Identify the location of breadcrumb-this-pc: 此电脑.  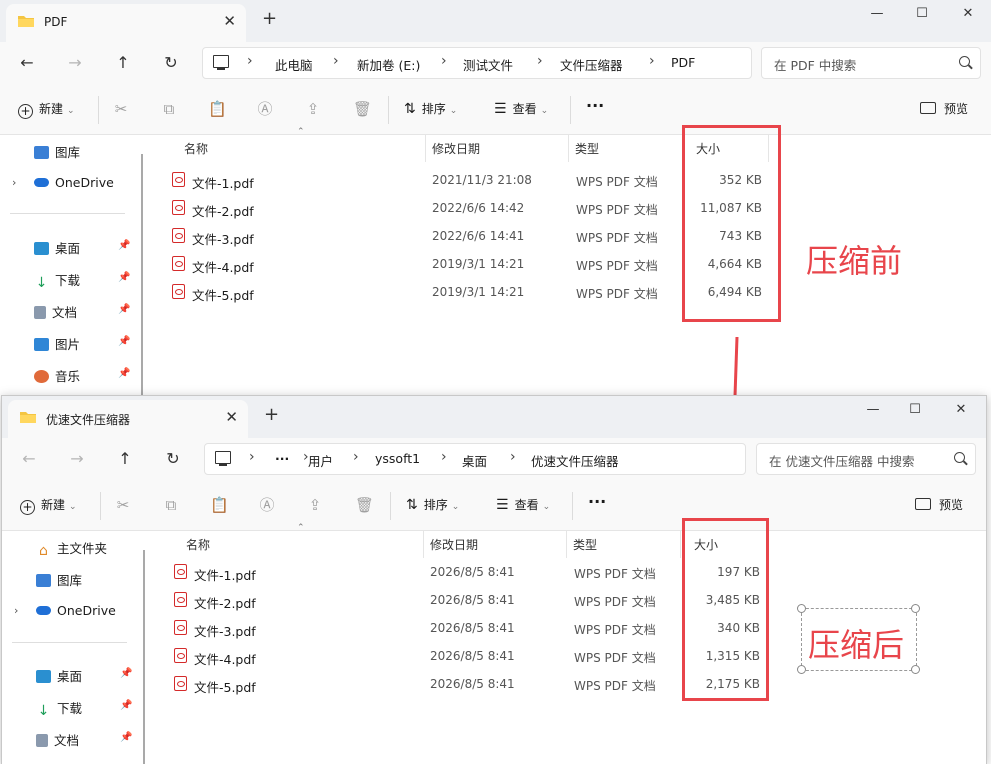
(294, 64).